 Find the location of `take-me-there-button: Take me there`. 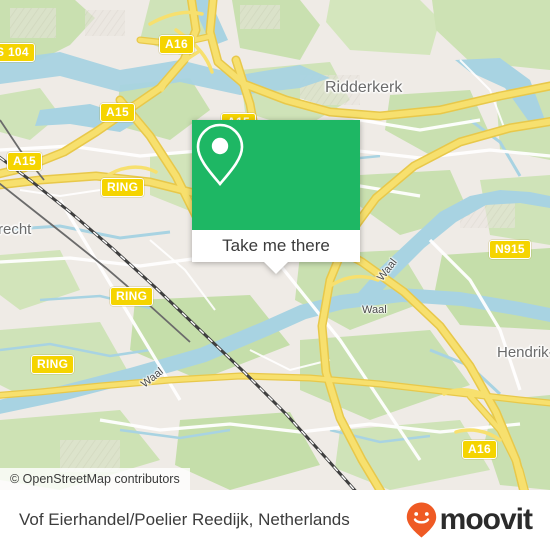

take-me-there-button: Take me there is located at coordinates (276, 246).